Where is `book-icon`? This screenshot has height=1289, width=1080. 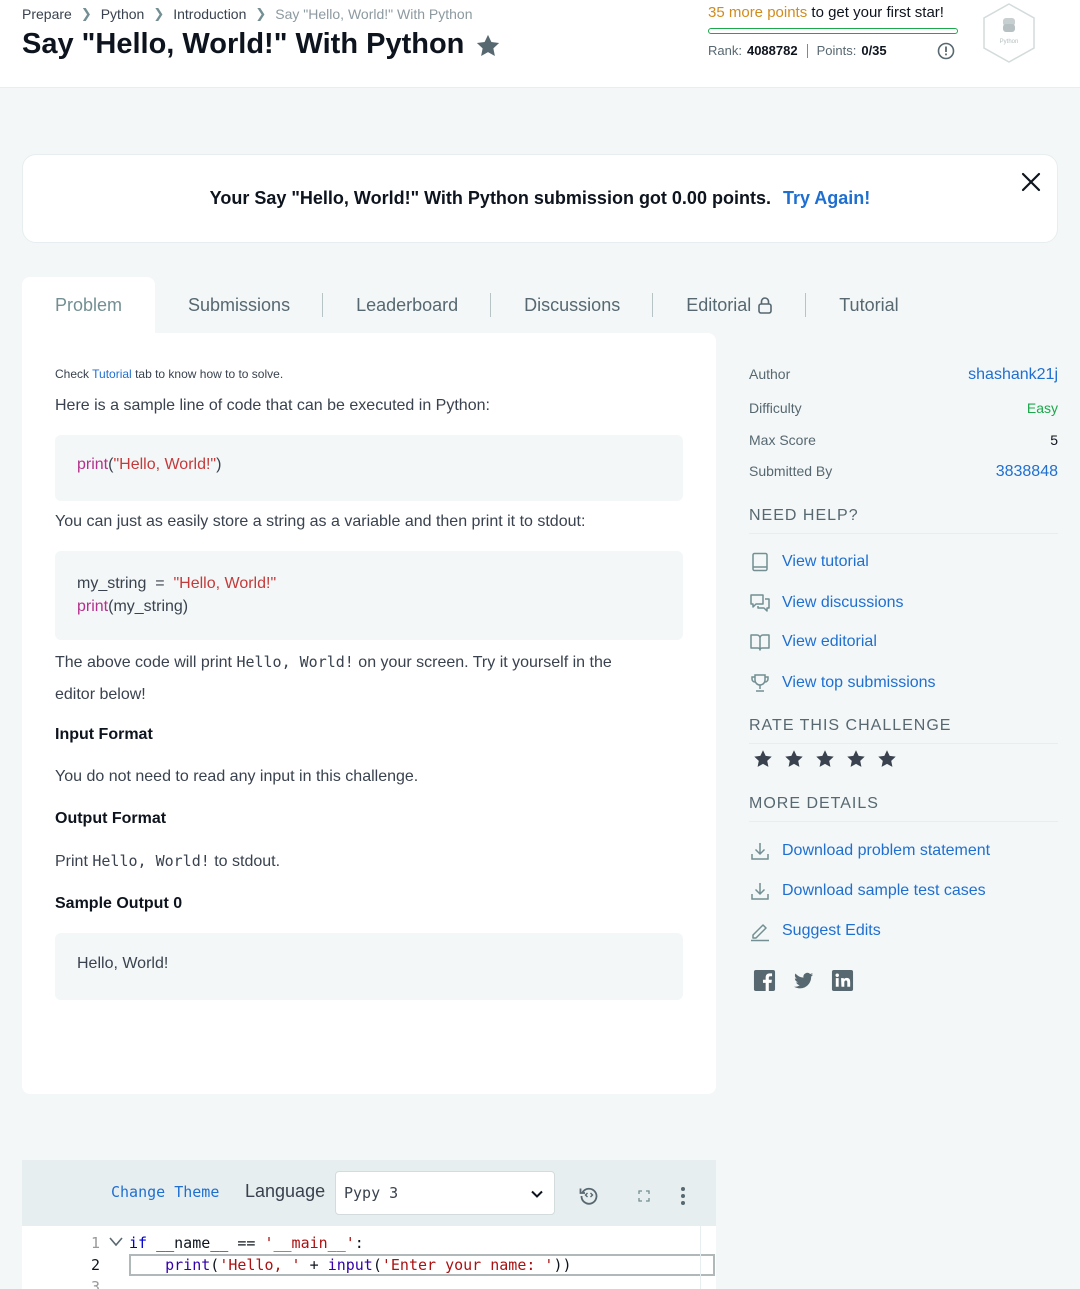 book-icon is located at coordinates (760, 562).